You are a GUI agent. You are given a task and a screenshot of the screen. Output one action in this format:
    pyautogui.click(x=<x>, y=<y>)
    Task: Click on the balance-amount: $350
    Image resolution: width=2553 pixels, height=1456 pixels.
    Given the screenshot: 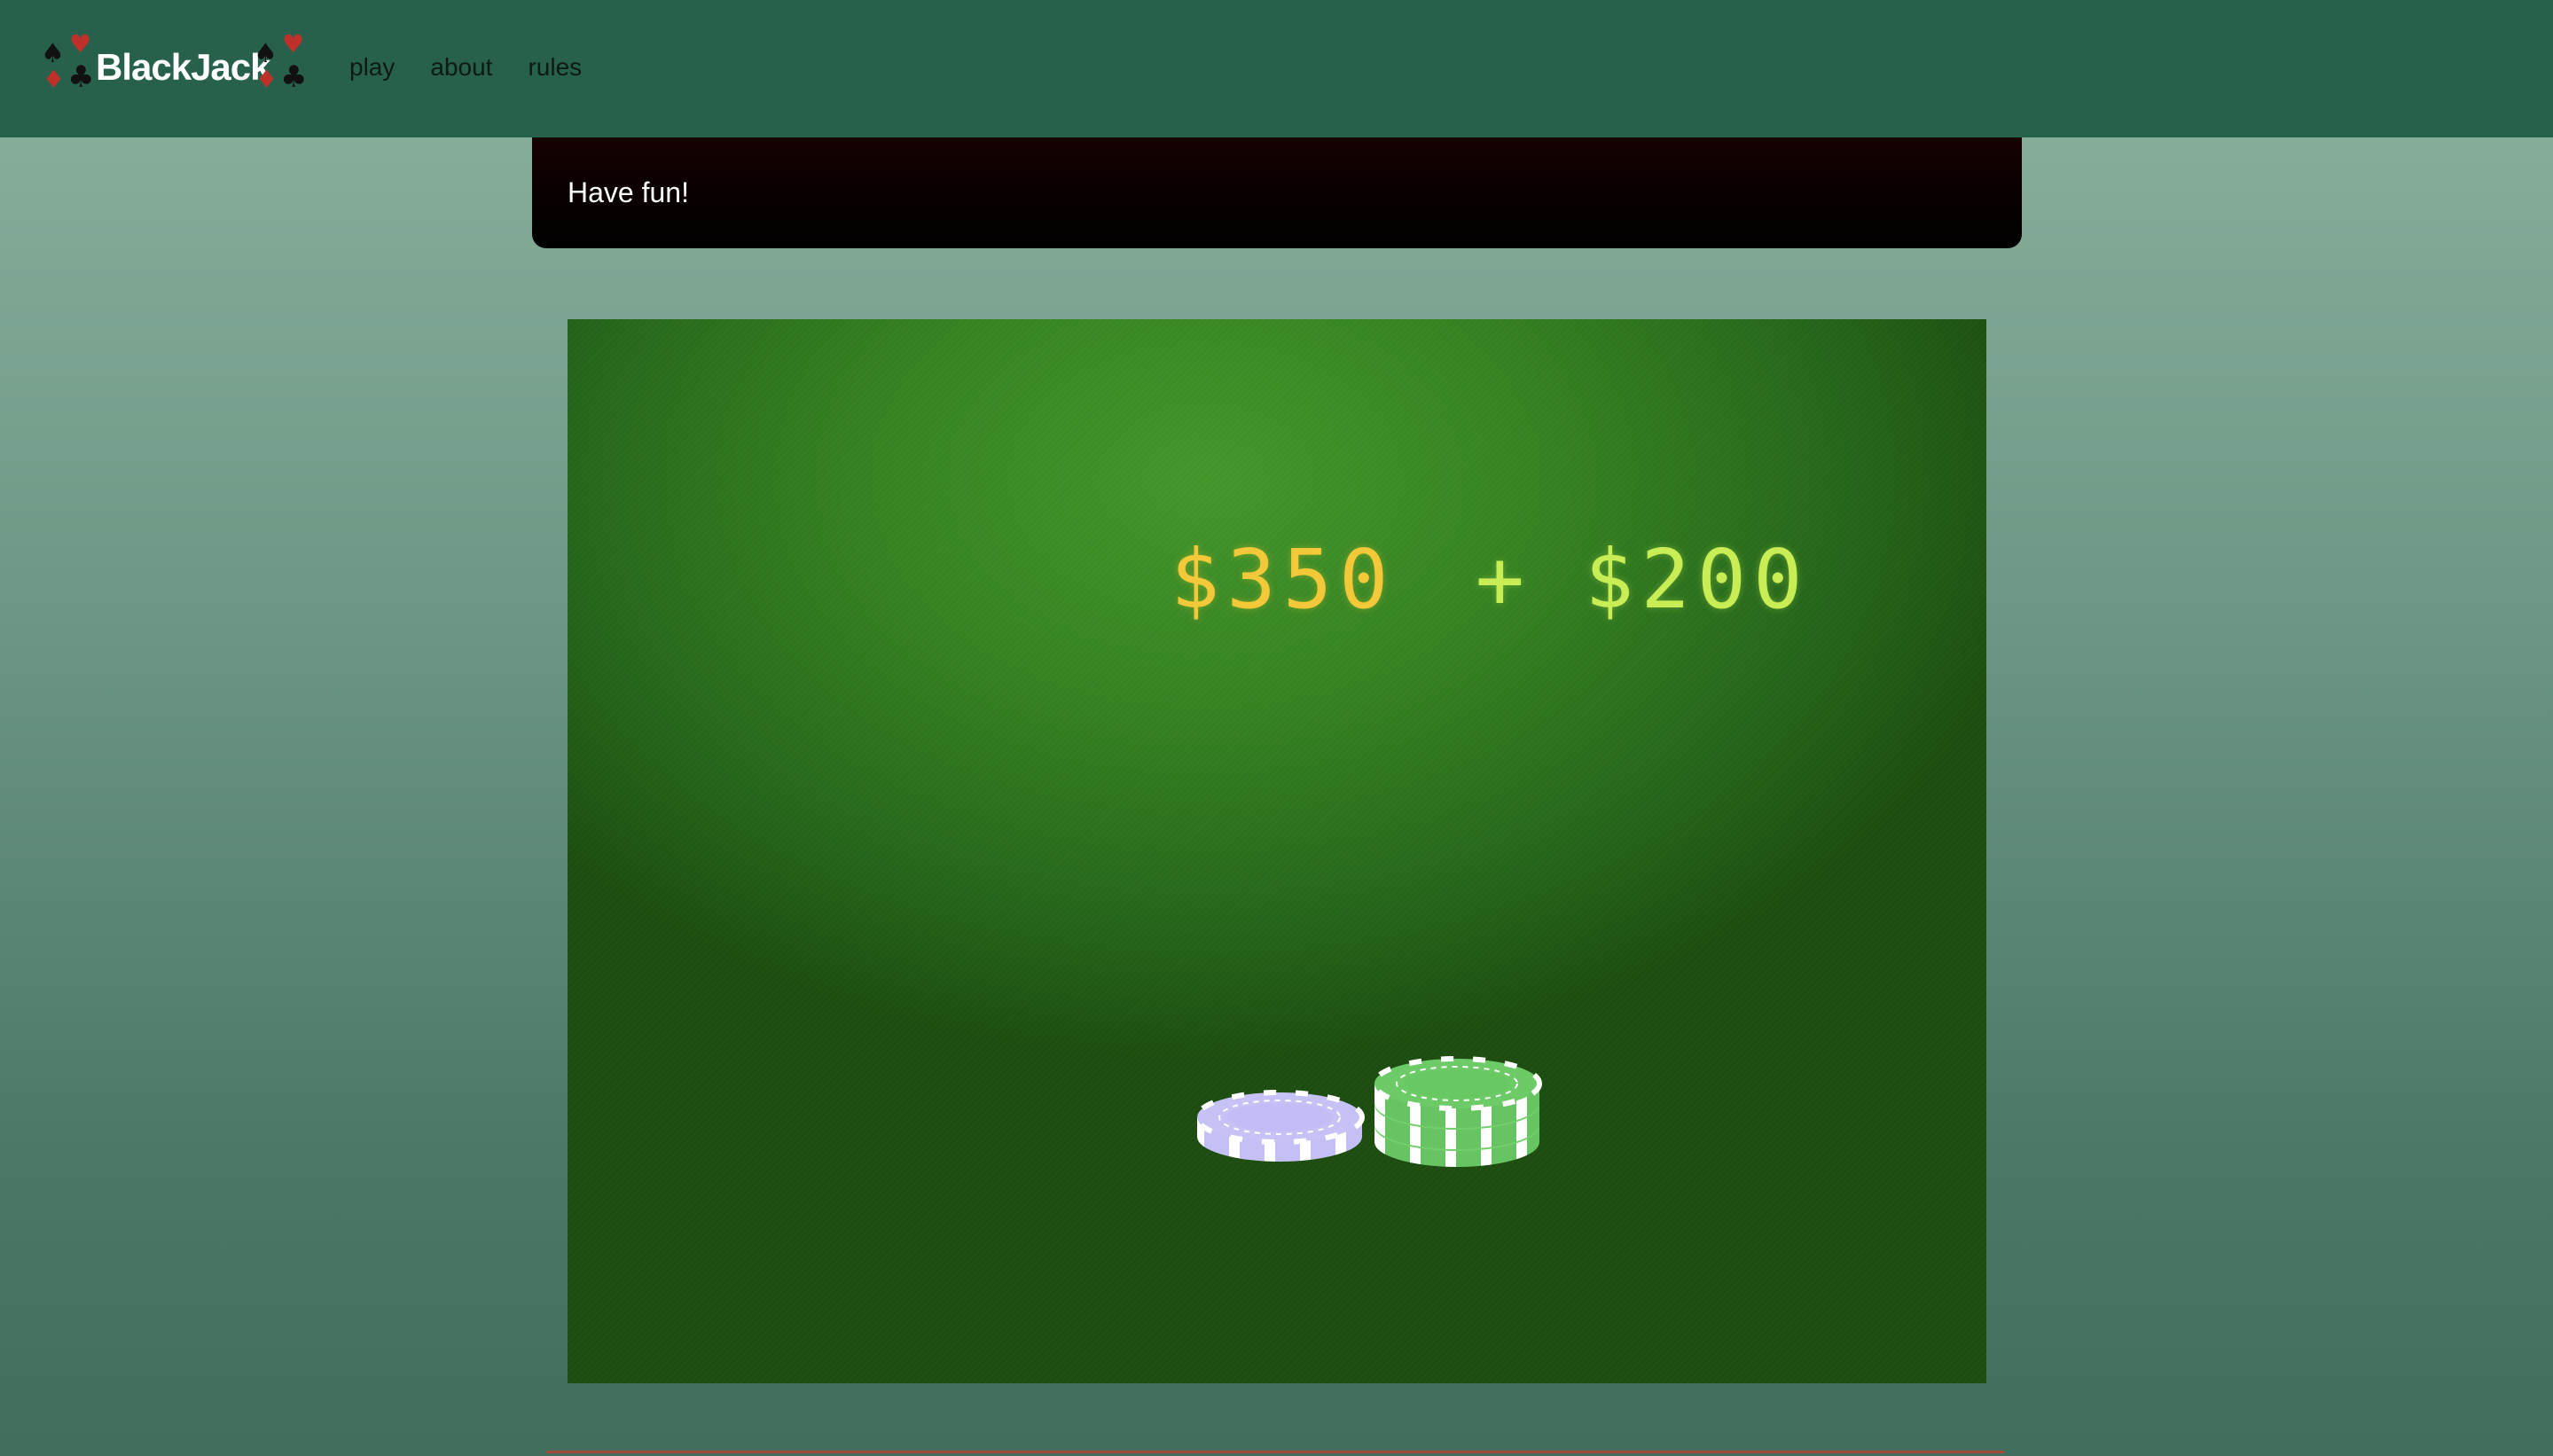 What is the action you would take?
    pyautogui.click(x=1283, y=579)
    